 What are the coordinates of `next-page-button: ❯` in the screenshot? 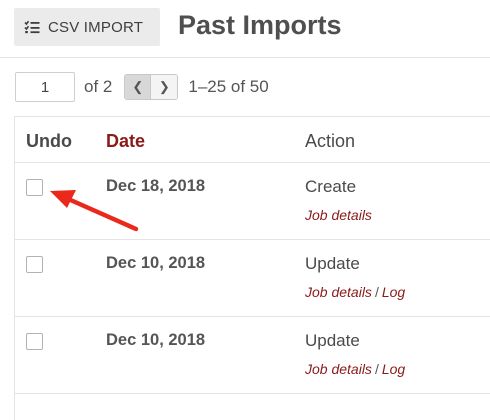 It's located at (164, 87).